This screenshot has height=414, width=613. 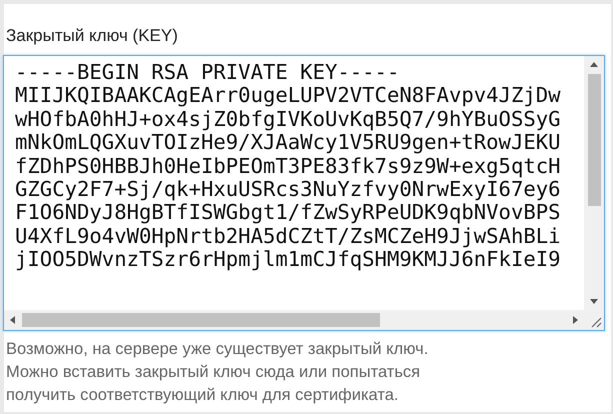 I want to click on scroll-down-icon, so click(x=594, y=301).